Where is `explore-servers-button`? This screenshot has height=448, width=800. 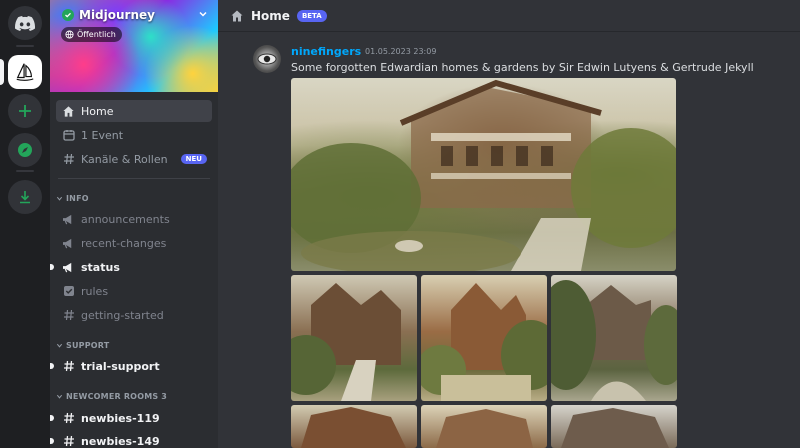
explore-servers-button is located at coordinates (25, 150).